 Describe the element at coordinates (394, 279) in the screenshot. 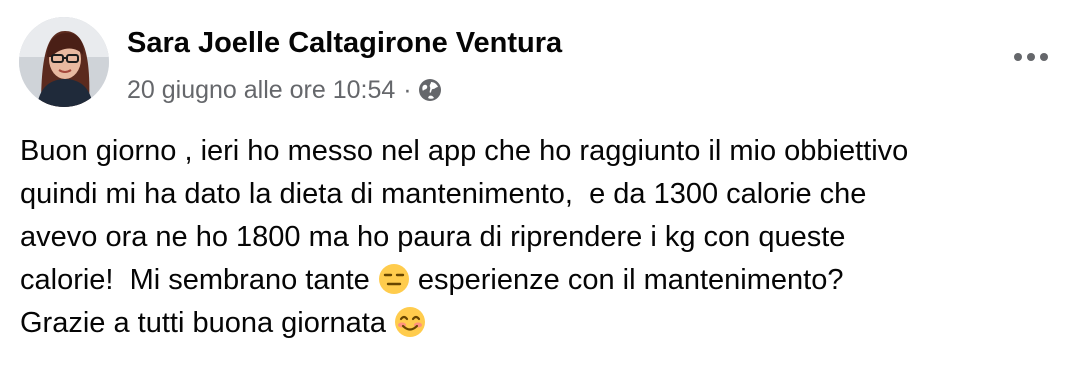

I see `expressionless-face-emoji-icon` at that location.